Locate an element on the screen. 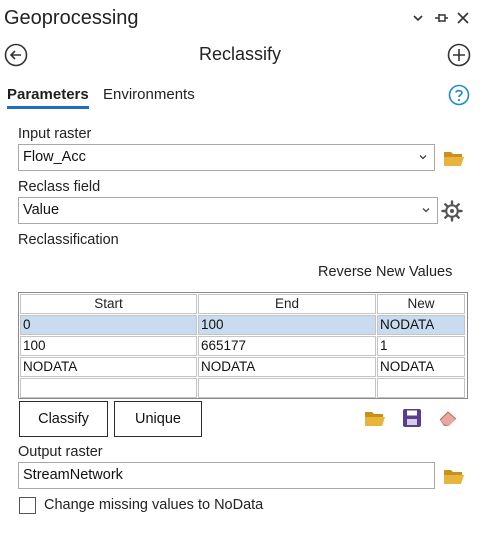 The width and height of the screenshot is (480, 543). column-header-end: End is located at coordinates (287, 304).